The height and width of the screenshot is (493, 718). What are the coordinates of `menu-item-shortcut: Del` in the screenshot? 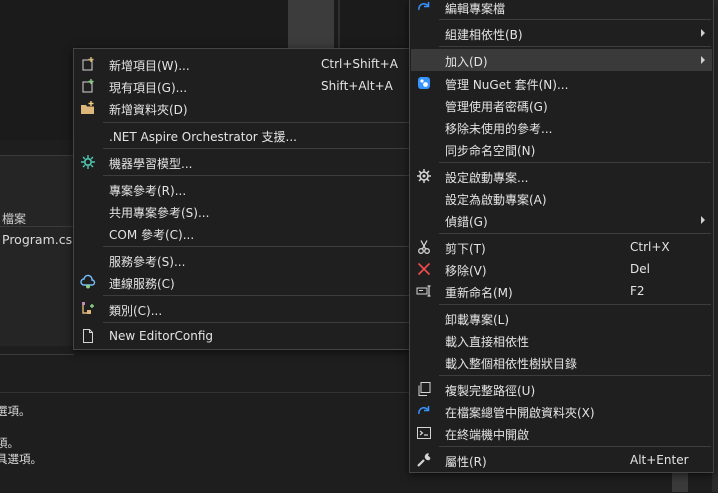 It's located at (640, 269).